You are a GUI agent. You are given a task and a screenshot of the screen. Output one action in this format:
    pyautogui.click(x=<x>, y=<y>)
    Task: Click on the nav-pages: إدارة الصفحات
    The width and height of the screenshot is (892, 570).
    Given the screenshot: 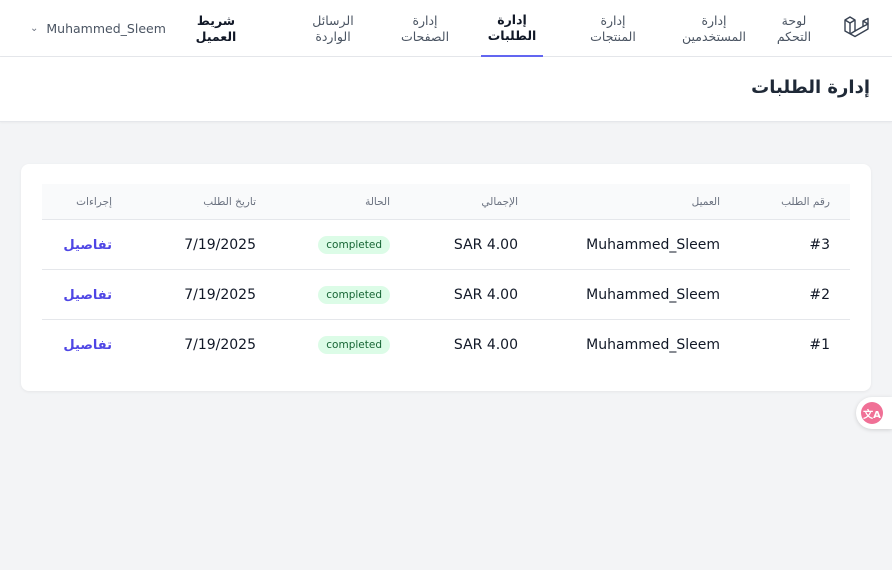 What is the action you would take?
    pyautogui.click(x=425, y=28)
    